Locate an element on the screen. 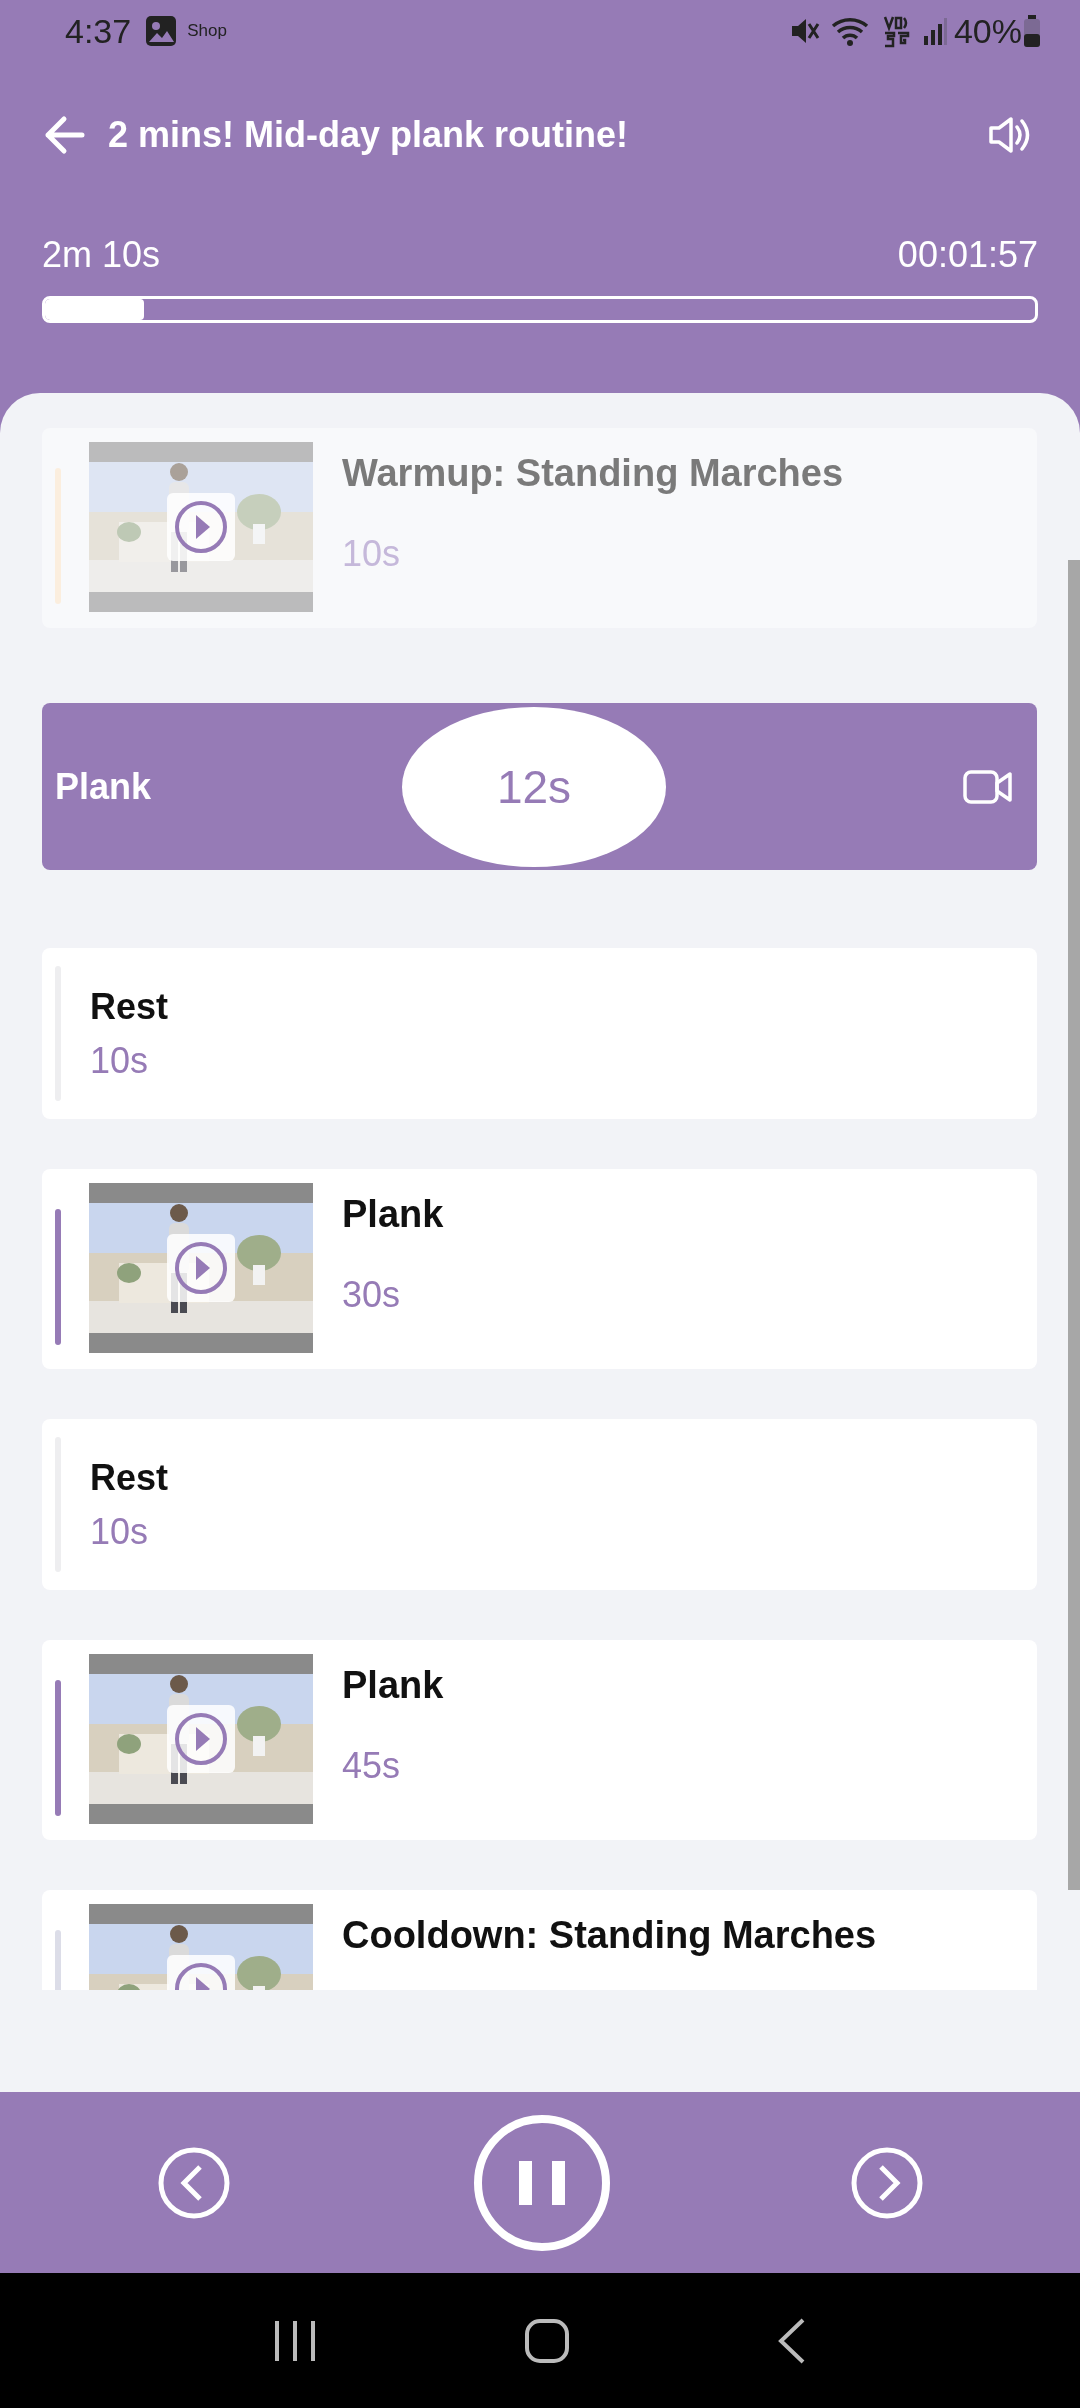 This screenshot has width=1080, height=2408. next-icon is located at coordinates (886, 2182).